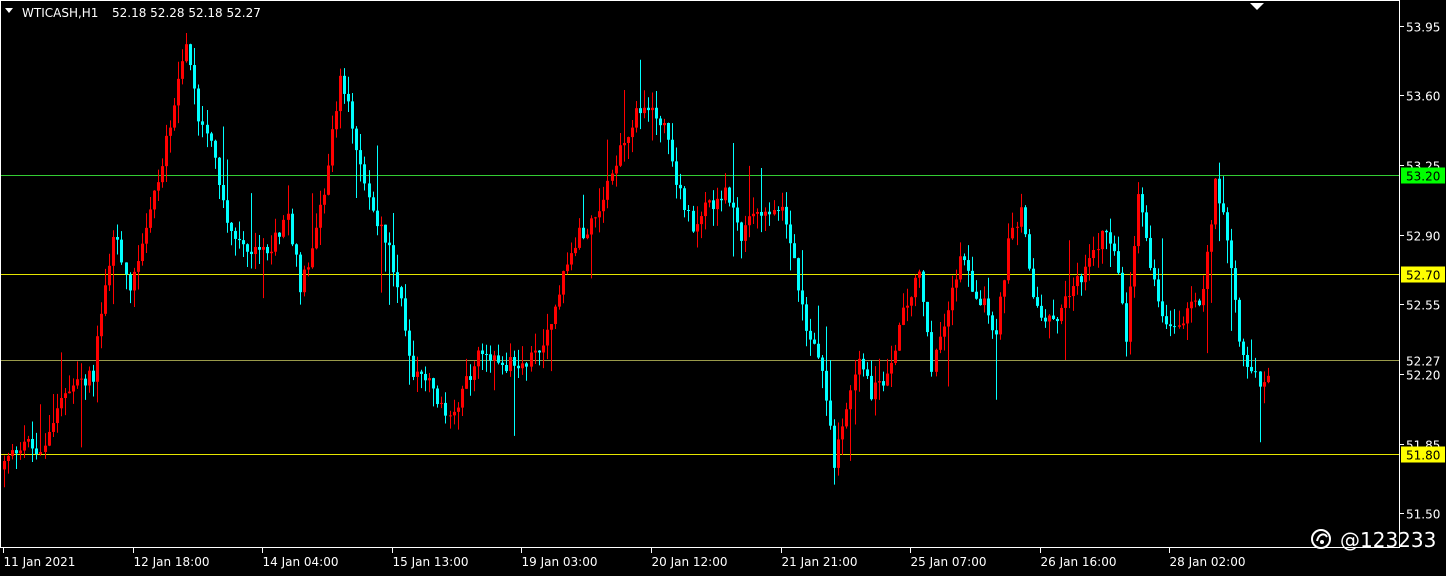 This screenshot has height=576, width=1446. Describe the element at coordinates (172, 562) in the screenshot. I see `x-tick-label-1: 12 Jan 18:00` at that location.